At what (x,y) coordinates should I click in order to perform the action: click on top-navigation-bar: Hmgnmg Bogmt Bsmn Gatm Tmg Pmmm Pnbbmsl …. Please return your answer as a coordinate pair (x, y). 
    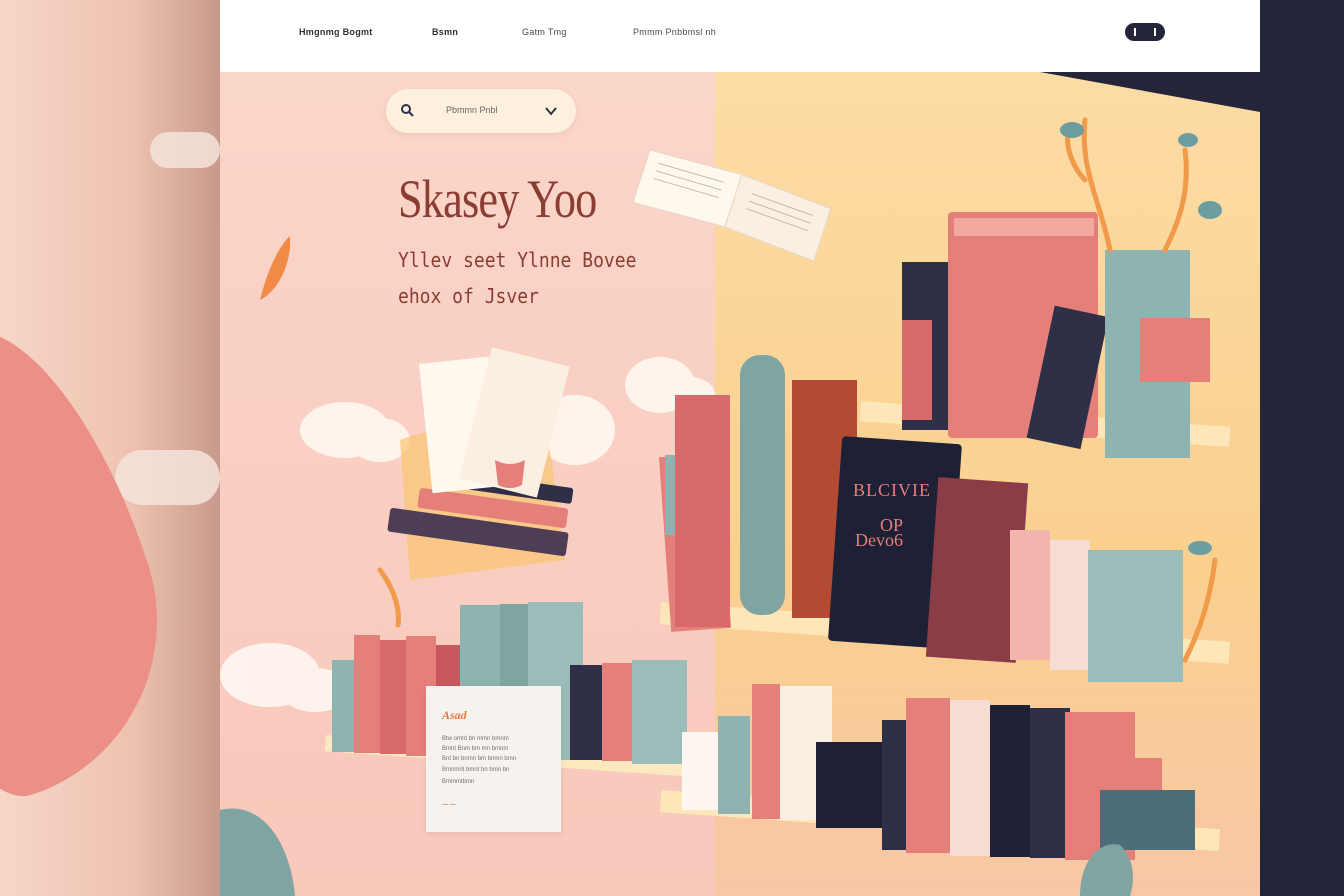
    Looking at the image, I should click on (740, 36).